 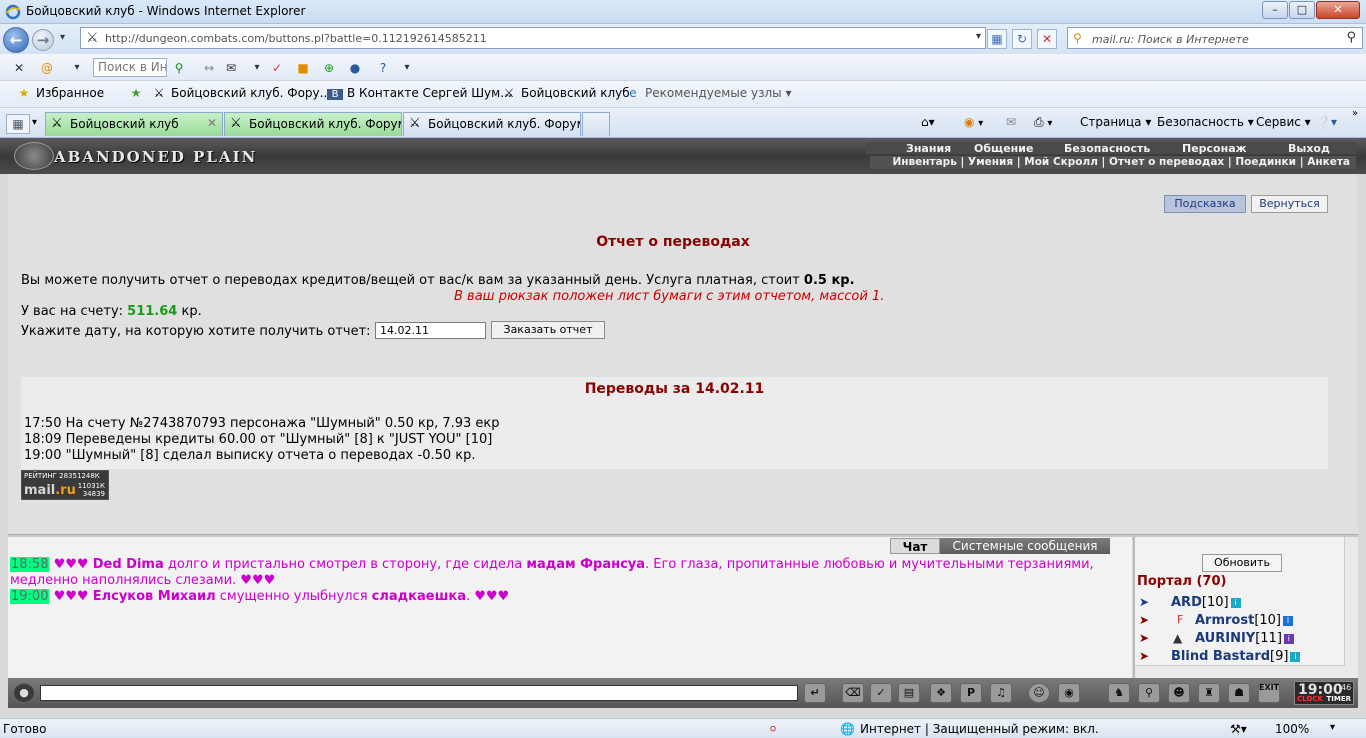 What do you see at coordinates (62, 37) in the screenshot?
I see `history-dropdown-icon: ▾` at bounding box center [62, 37].